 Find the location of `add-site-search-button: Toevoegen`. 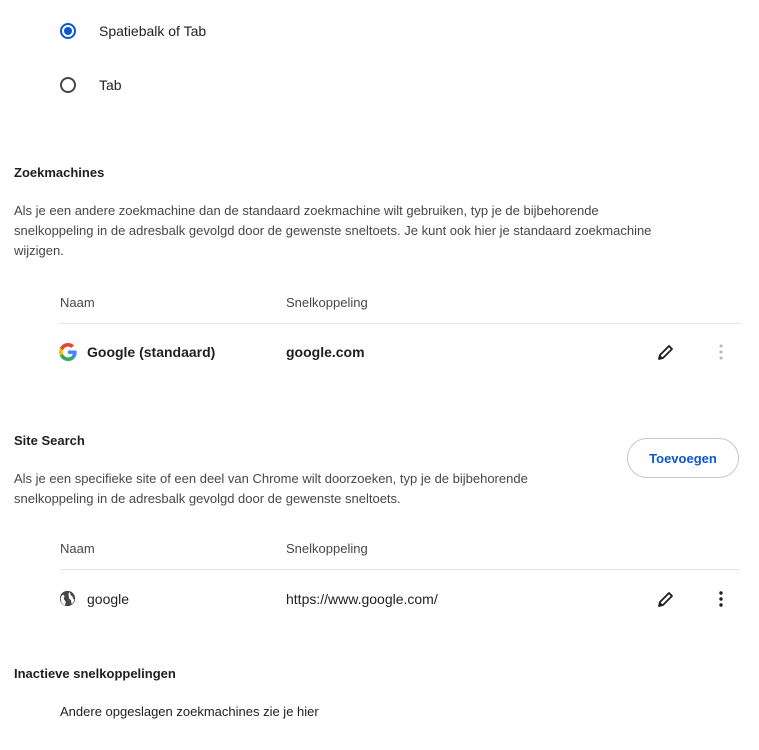

add-site-search-button: Toevoegen is located at coordinates (683, 458).